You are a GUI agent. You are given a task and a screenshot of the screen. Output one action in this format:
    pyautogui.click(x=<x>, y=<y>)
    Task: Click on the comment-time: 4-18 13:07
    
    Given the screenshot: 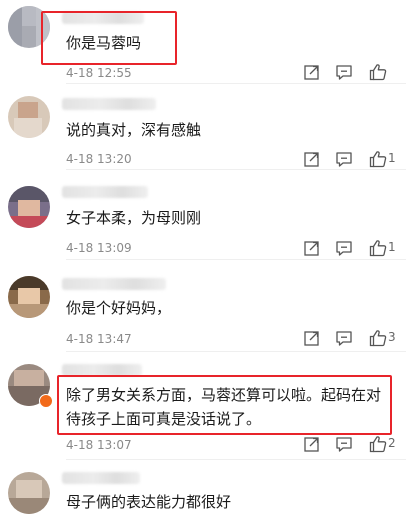 What is the action you would take?
    pyautogui.click(x=99, y=445)
    